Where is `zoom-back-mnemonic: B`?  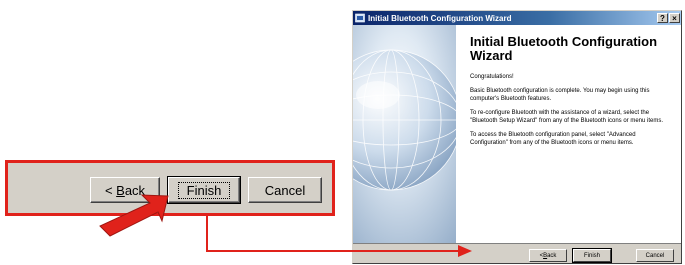 zoom-back-mnemonic: B is located at coordinates (120, 190).